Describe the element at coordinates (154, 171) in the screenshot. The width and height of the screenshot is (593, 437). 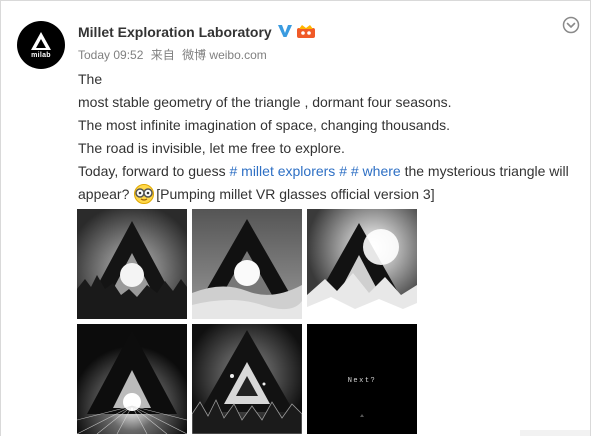
I see `post-line-5-text-a: Today, forward to guess` at that location.